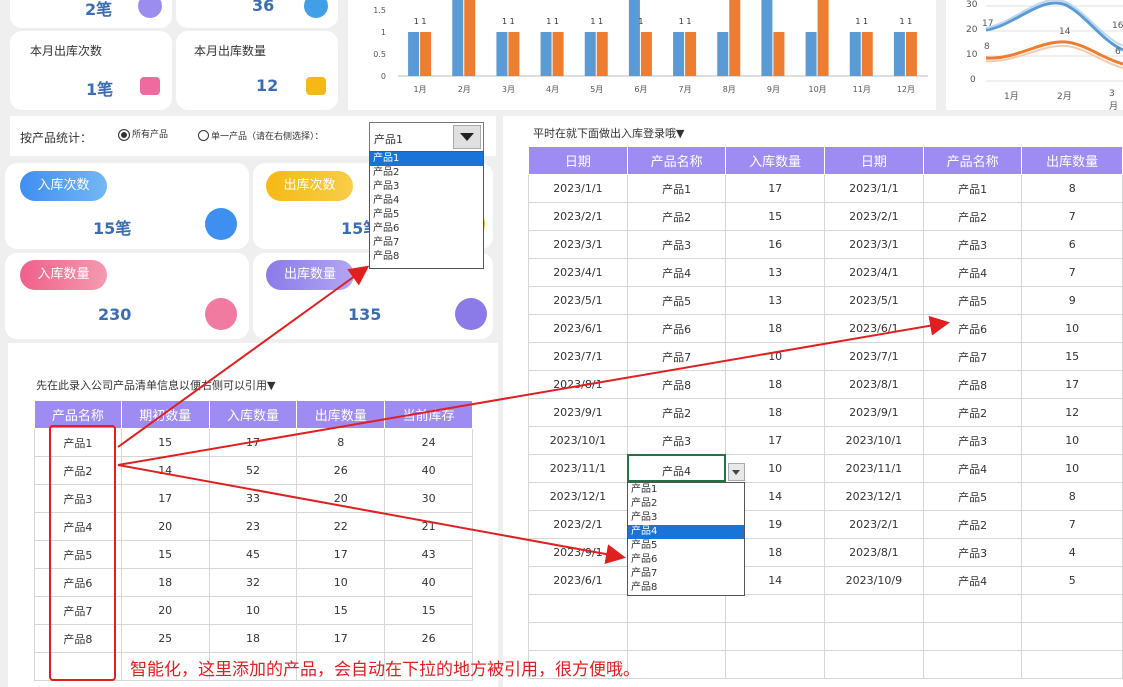 This screenshot has height=687, width=1123. Describe the element at coordinates (676, 468) in the screenshot. I see `cell-dropdown: 产品4` at that location.